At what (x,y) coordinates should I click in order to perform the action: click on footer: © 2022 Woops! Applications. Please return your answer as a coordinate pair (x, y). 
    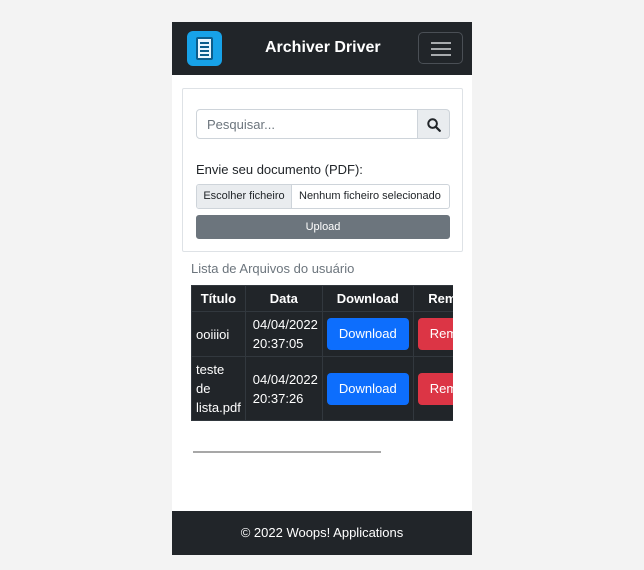
    Looking at the image, I should click on (322, 533).